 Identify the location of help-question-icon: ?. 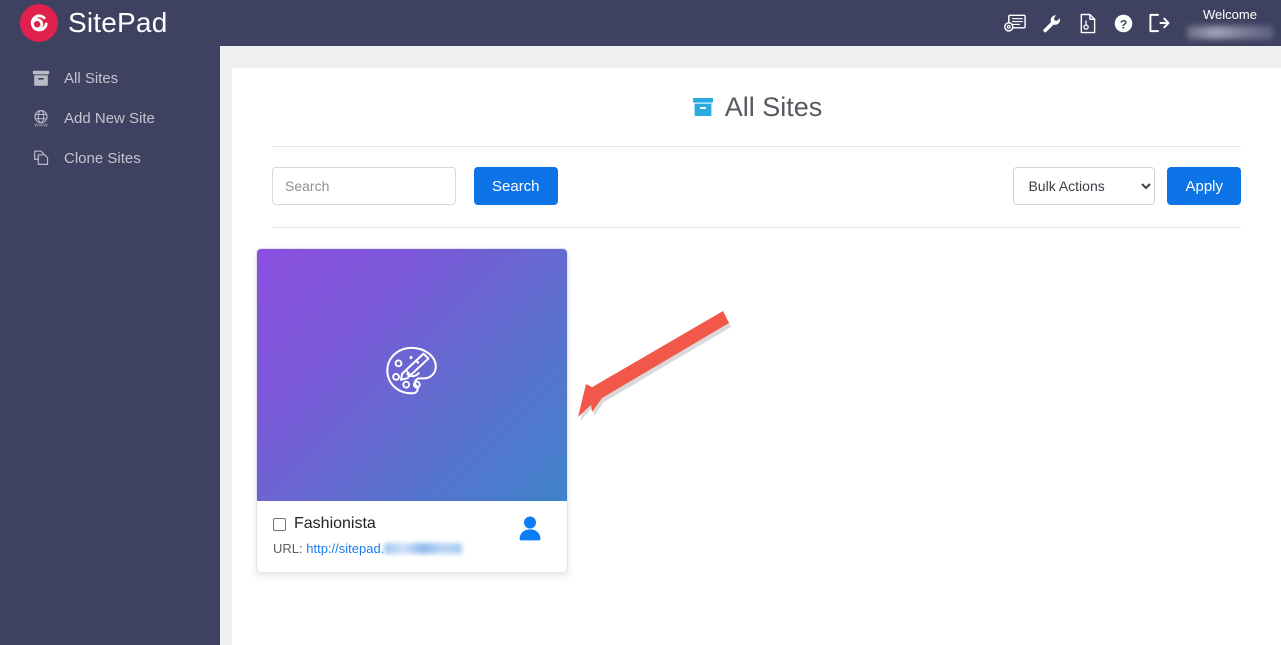
(1123, 23).